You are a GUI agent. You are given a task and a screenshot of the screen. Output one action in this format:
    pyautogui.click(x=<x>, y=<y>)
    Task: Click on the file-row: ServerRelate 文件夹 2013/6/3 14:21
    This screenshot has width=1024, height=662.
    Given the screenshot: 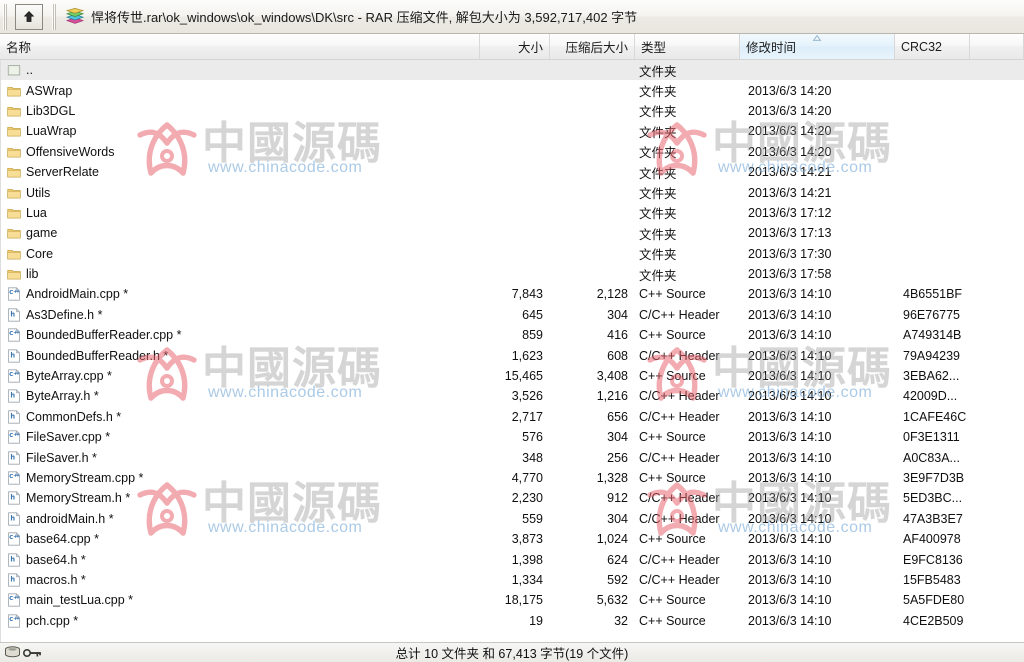 What is the action you would take?
    pyautogui.click(x=512, y=172)
    